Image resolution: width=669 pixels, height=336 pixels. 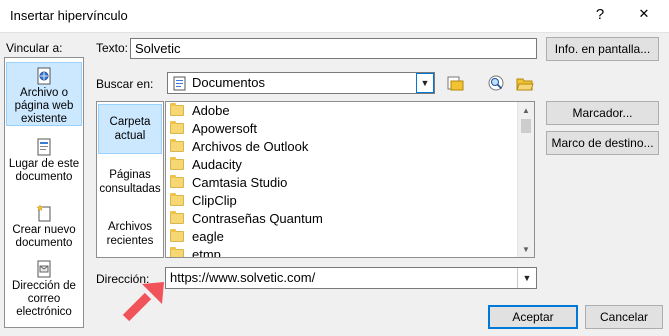 What do you see at coordinates (34, 48) in the screenshot?
I see `link-to-heading: Vincular a:` at bounding box center [34, 48].